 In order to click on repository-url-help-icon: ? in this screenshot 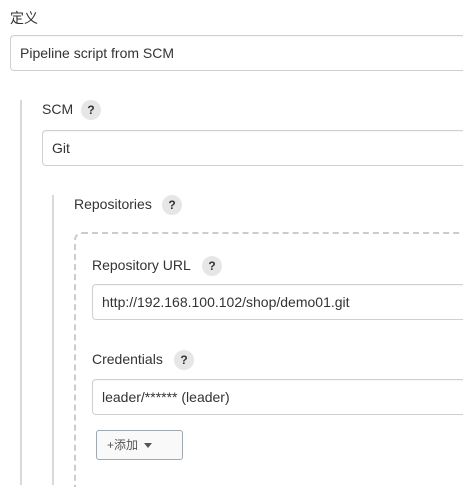, I will do `click(212, 266)`.